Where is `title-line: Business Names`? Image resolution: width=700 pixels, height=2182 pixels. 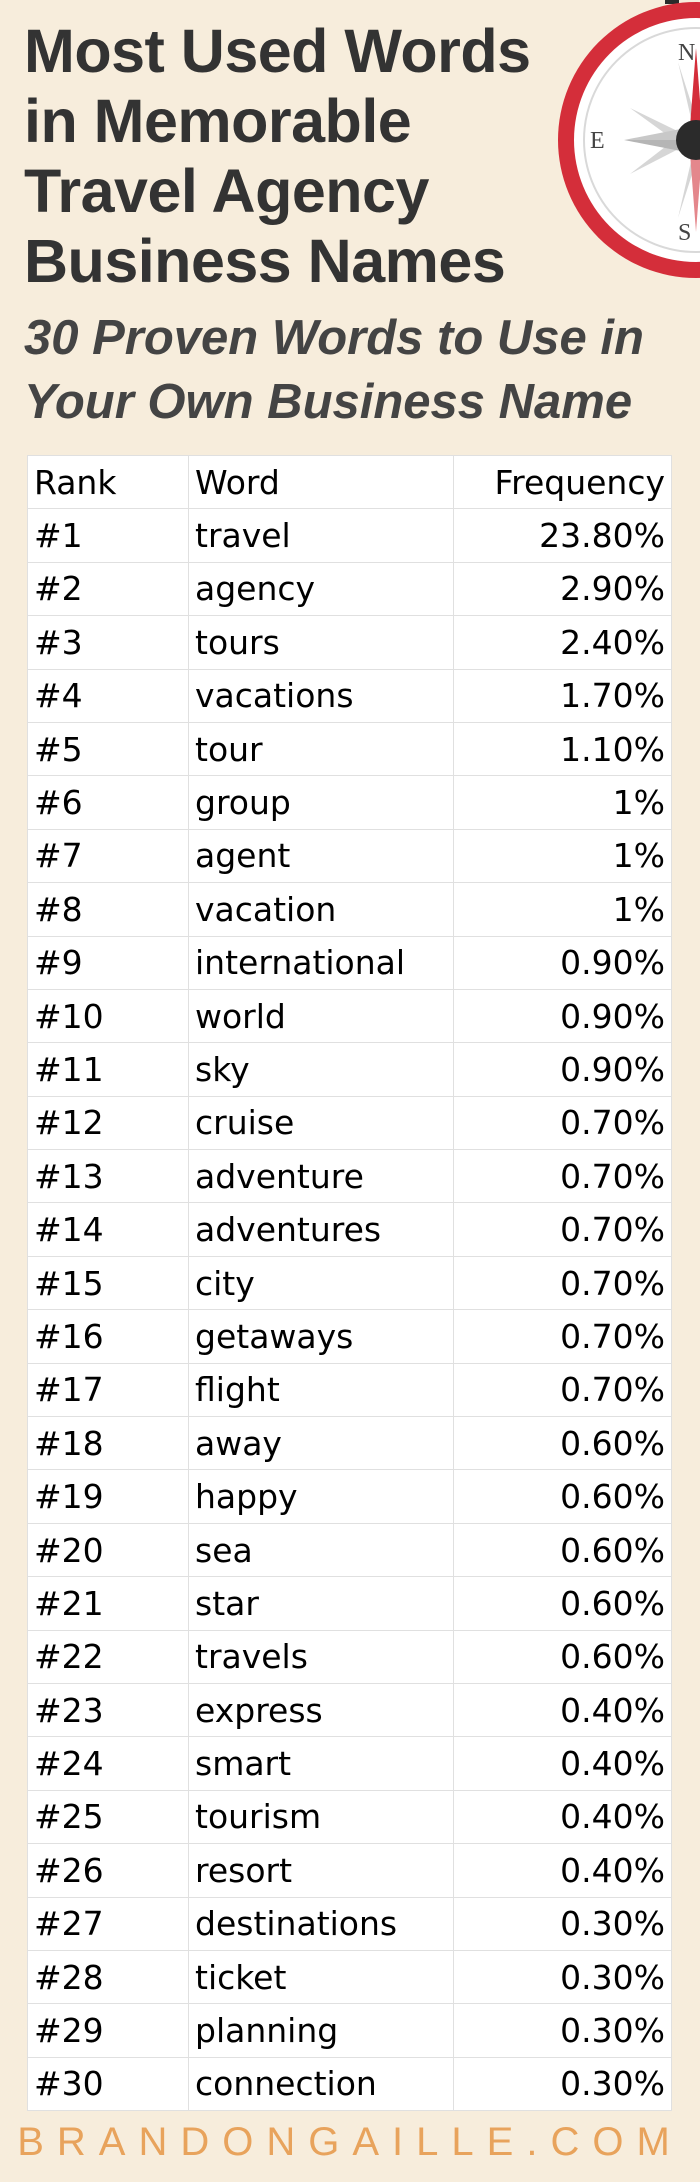
title-line: Business Names is located at coordinates (265, 261).